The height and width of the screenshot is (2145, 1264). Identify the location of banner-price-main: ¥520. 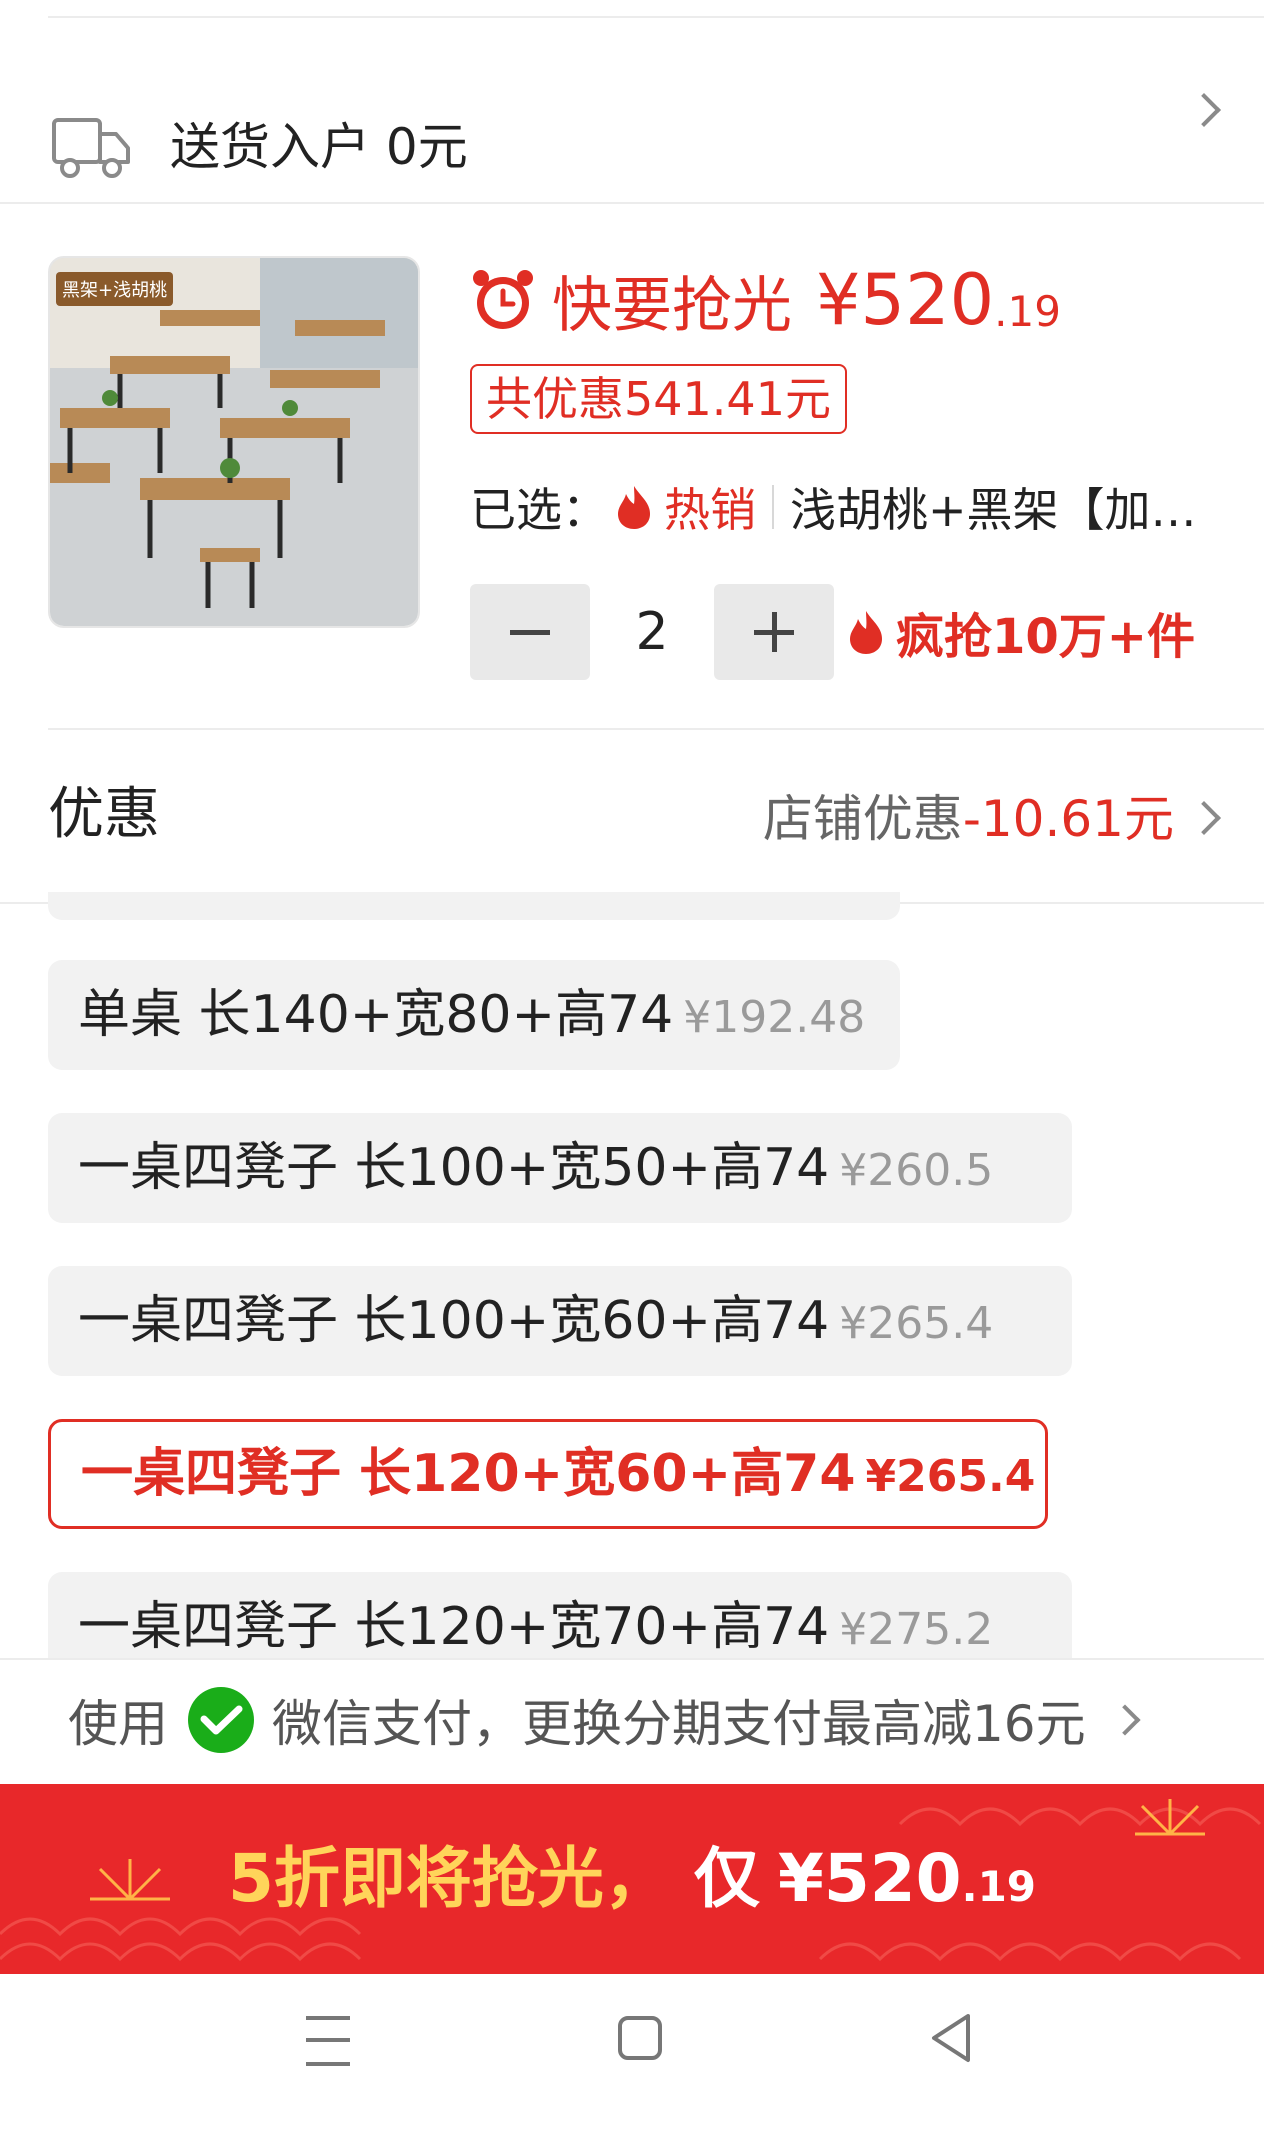
(869, 1878).